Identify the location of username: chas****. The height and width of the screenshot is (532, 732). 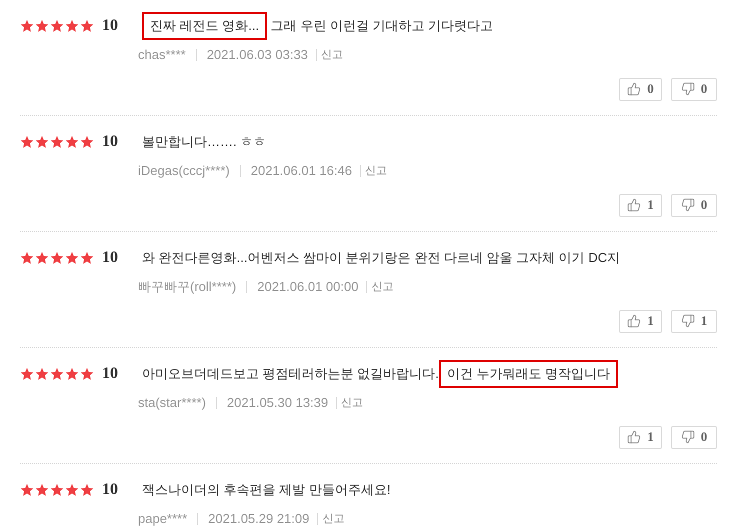
(162, 55).